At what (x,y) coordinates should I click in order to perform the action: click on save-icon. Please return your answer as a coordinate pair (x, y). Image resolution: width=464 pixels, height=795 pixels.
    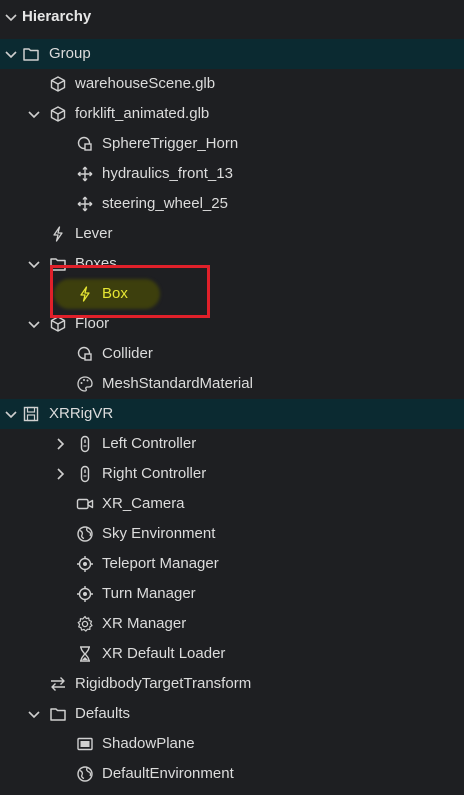
    Looking at the image, I should click on (31, 414).